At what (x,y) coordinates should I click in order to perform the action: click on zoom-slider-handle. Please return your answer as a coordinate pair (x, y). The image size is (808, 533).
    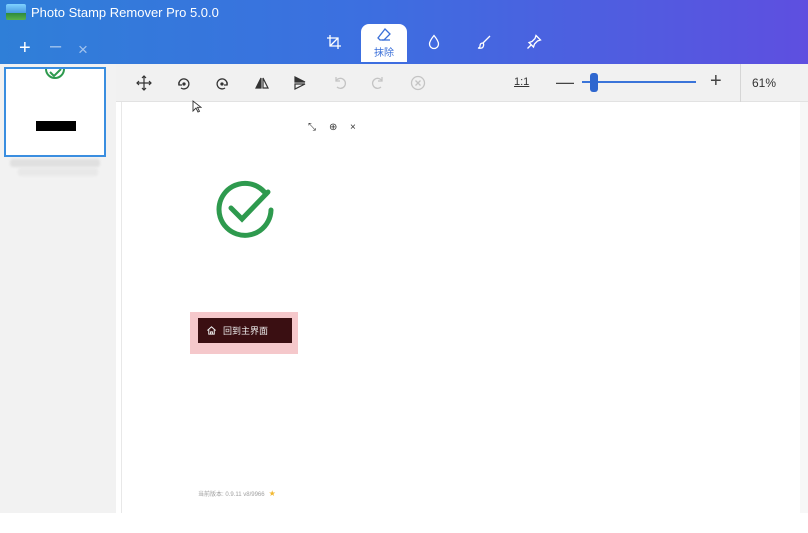
    Looking at the image, I should click on (594, 82).